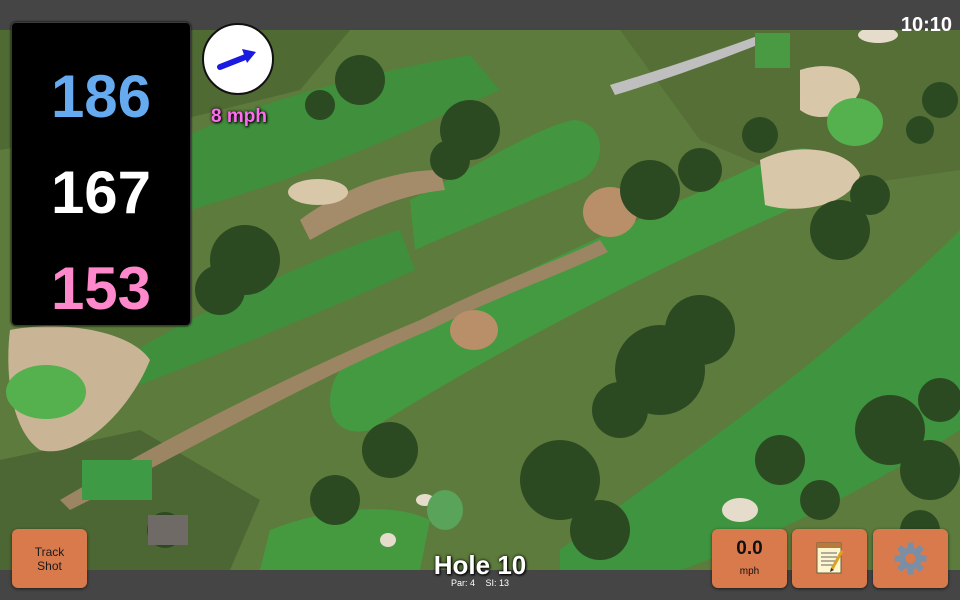 The image size is (960, 600). I want to click on hole-title: Hole 10, so click(480, 565).